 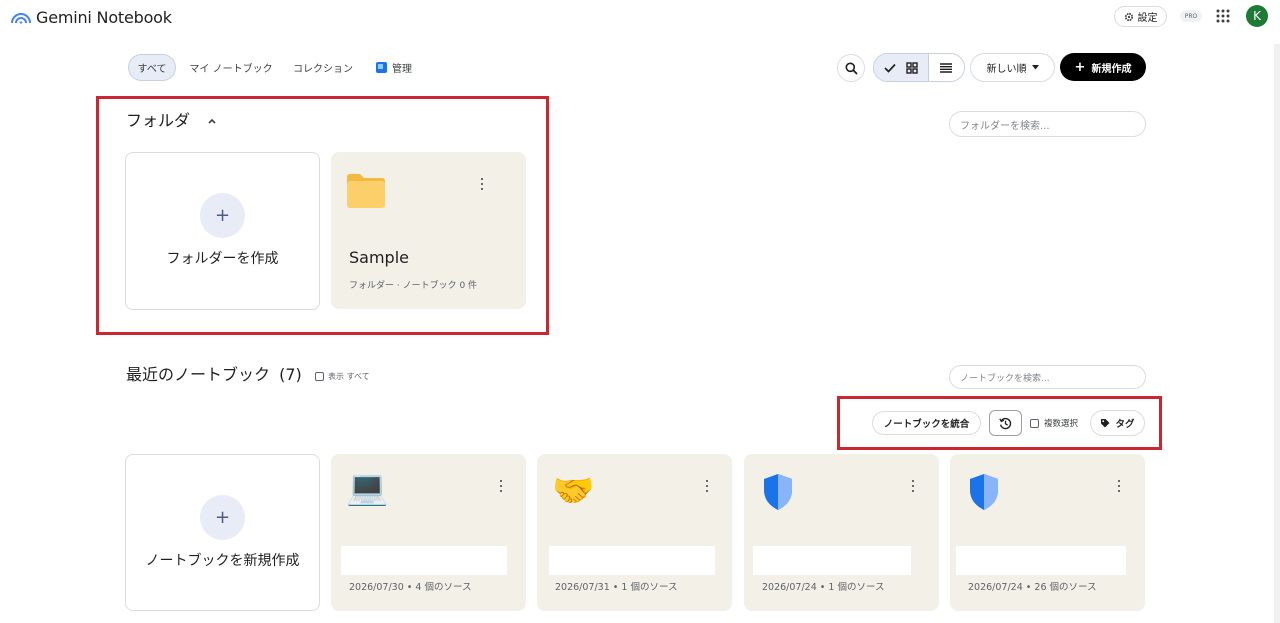 What do you see at coordinates (1035, 67) in the screenshot?
I see `caret-down-icon` at bounding box center [1035, 67].